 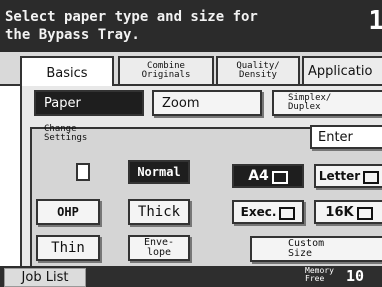 I want to click on tab-application: Applicatio, so click(x=342, y=71).